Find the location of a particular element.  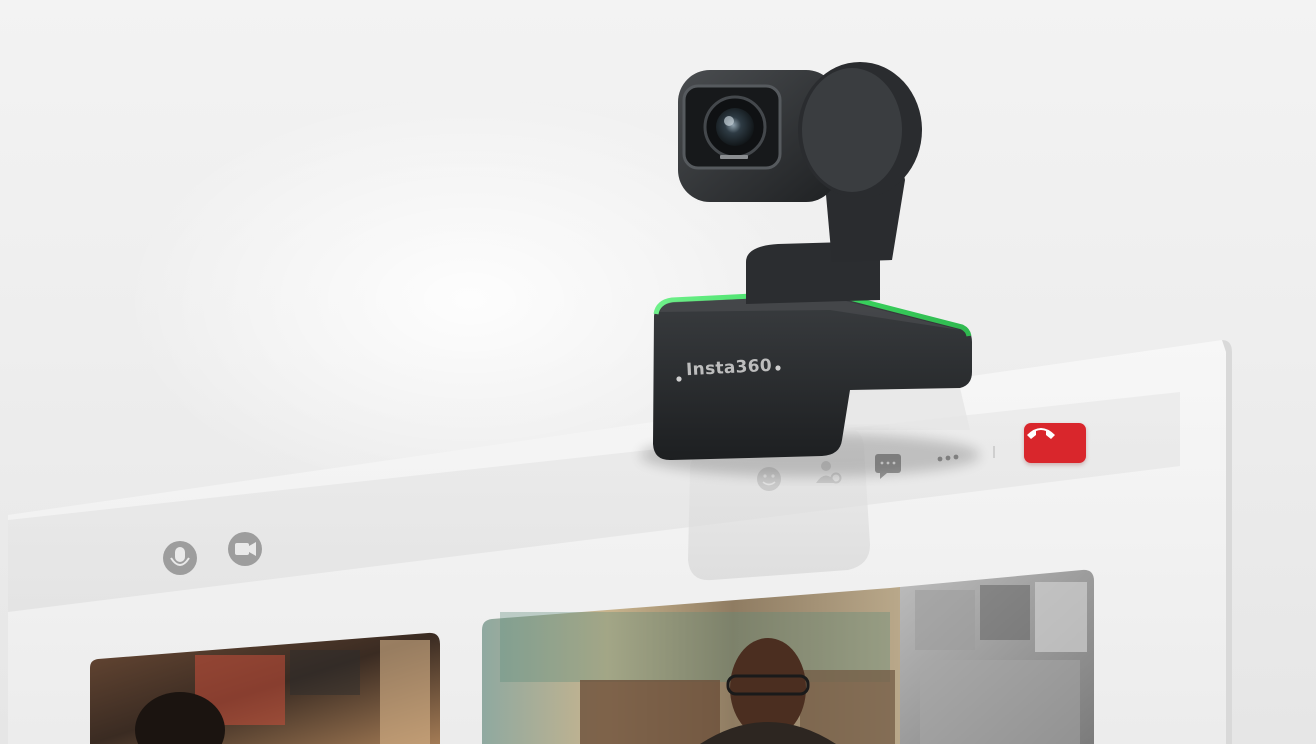

mic-icon is located at coordinates (180, 558).